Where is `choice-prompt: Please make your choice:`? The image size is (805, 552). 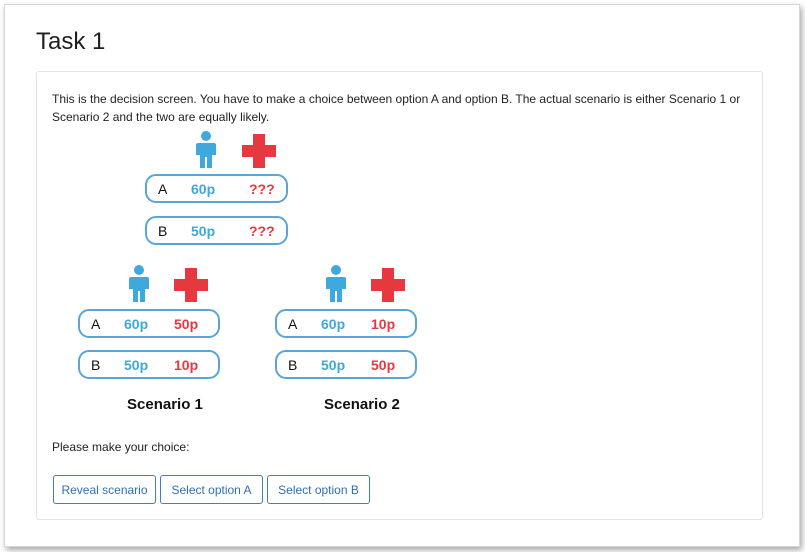 choice-prompt: Please make your choice: is located at coordinates (121, 447).